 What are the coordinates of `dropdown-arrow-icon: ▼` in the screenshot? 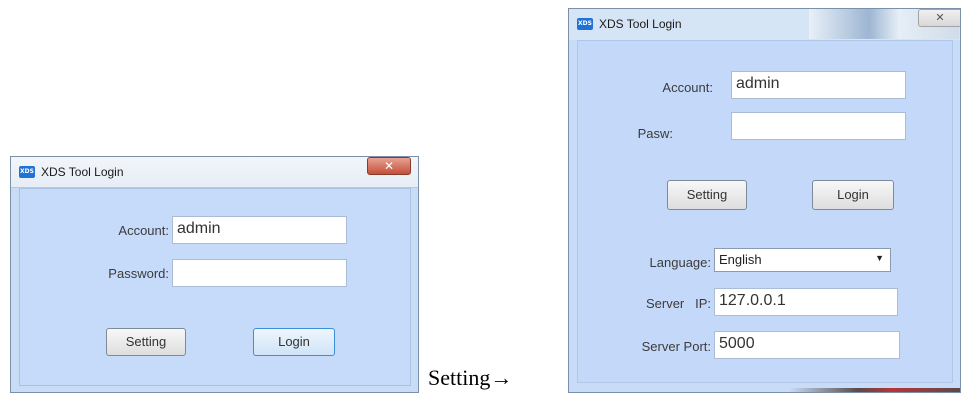 It's located at (879, 258).